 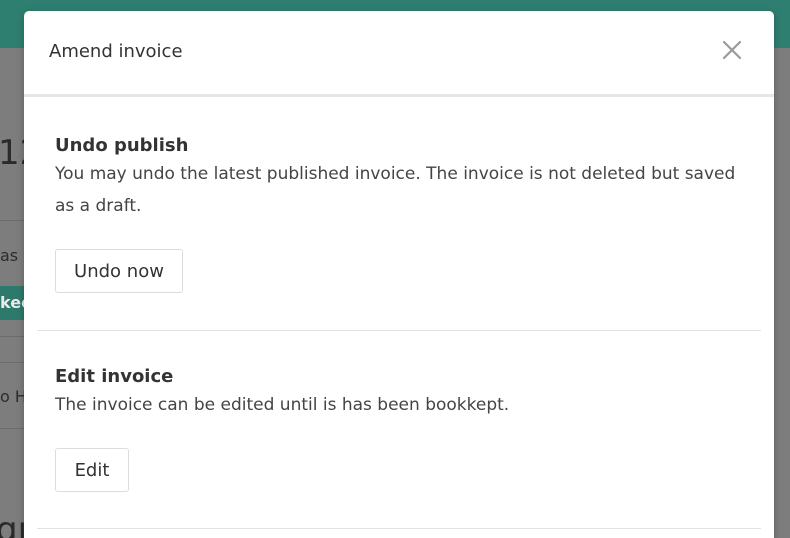 I want to click on modal-title: Amend invoice, so click(x=116, y=51).